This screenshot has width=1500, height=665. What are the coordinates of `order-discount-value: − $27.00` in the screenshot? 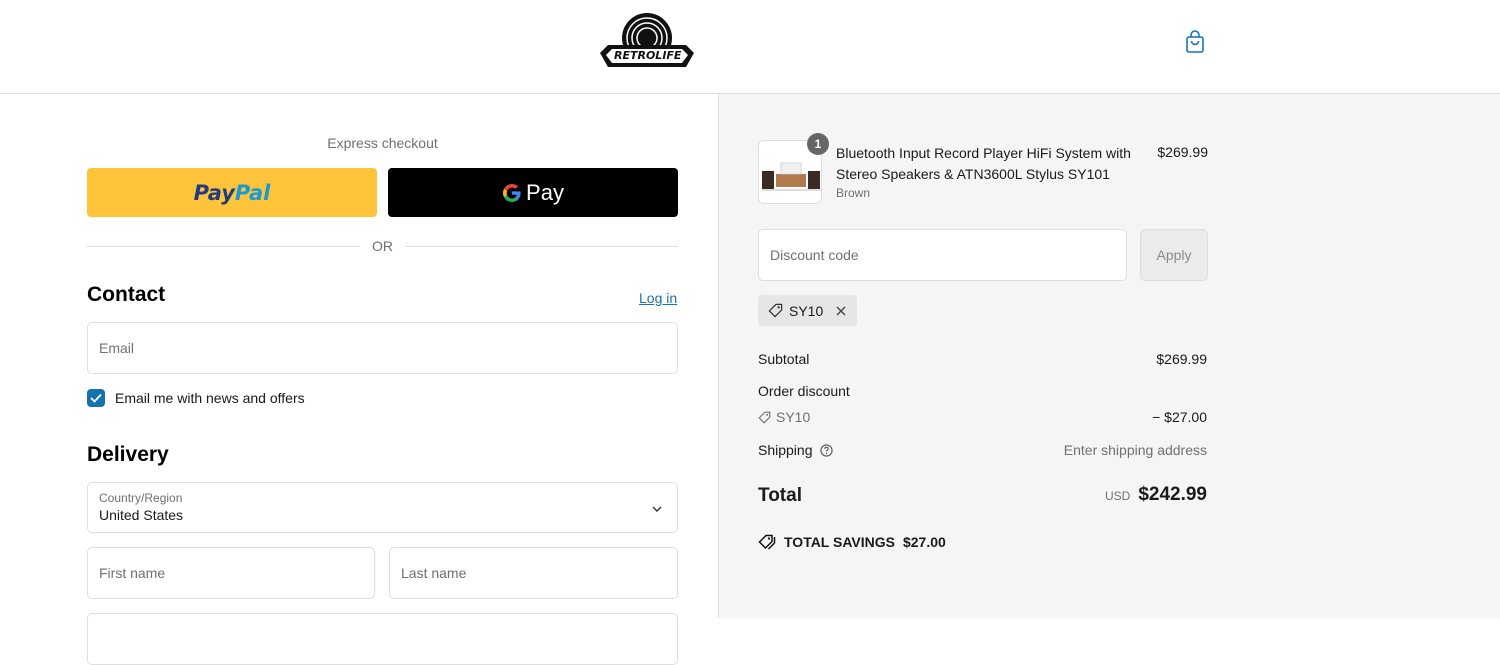 It's located at (1179, 417).